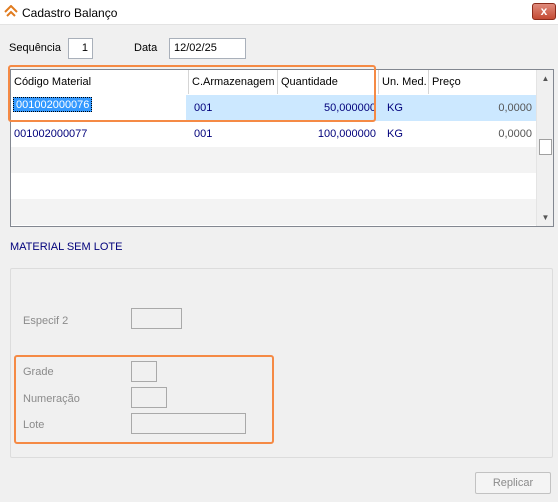 The image size is (558, 502). What do you see at coordinates (232, 82) in the screenshot?
I see `column-header-armazenagem: C.Armazenagem` at bounding box center [232, 82].